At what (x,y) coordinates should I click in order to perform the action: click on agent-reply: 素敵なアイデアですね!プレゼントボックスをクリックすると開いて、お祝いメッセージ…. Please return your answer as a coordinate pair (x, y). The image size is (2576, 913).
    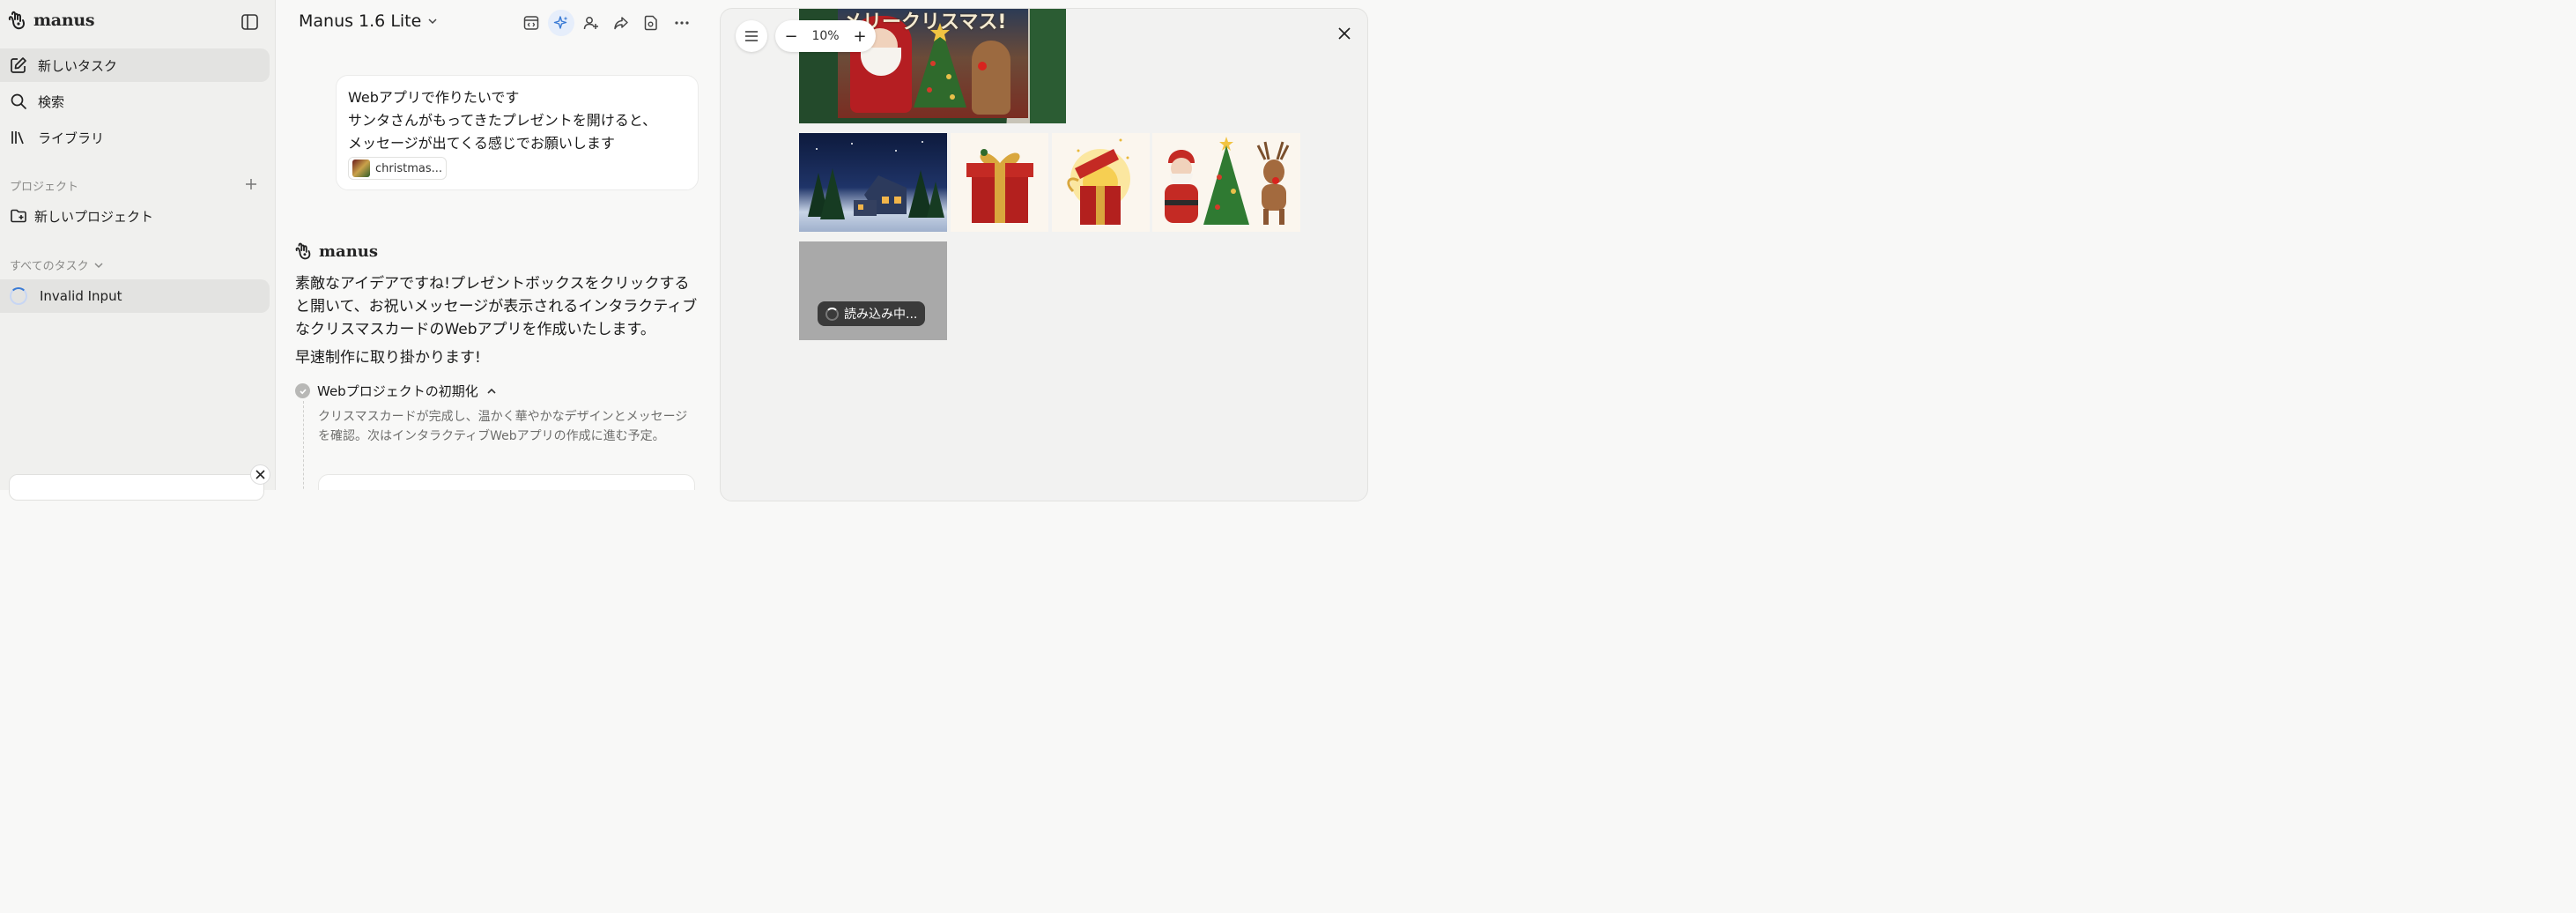
    Looking at the image, I should click on (497, 306).